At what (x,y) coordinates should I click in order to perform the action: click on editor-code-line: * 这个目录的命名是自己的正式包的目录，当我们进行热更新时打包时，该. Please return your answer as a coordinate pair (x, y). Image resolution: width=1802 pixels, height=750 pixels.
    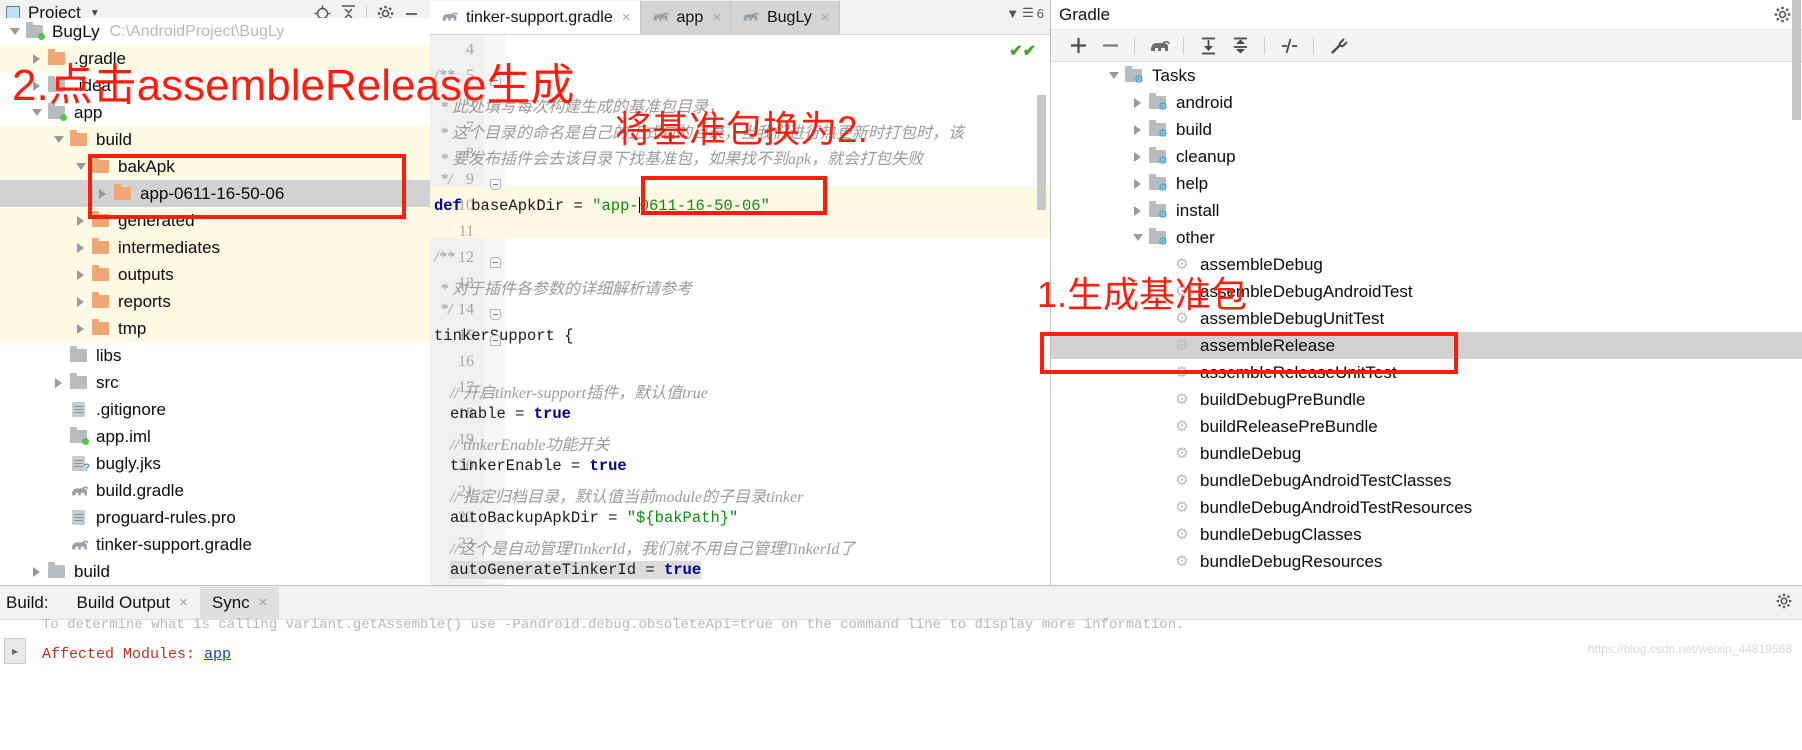
    Looking at the image, I should click on (702, 131).